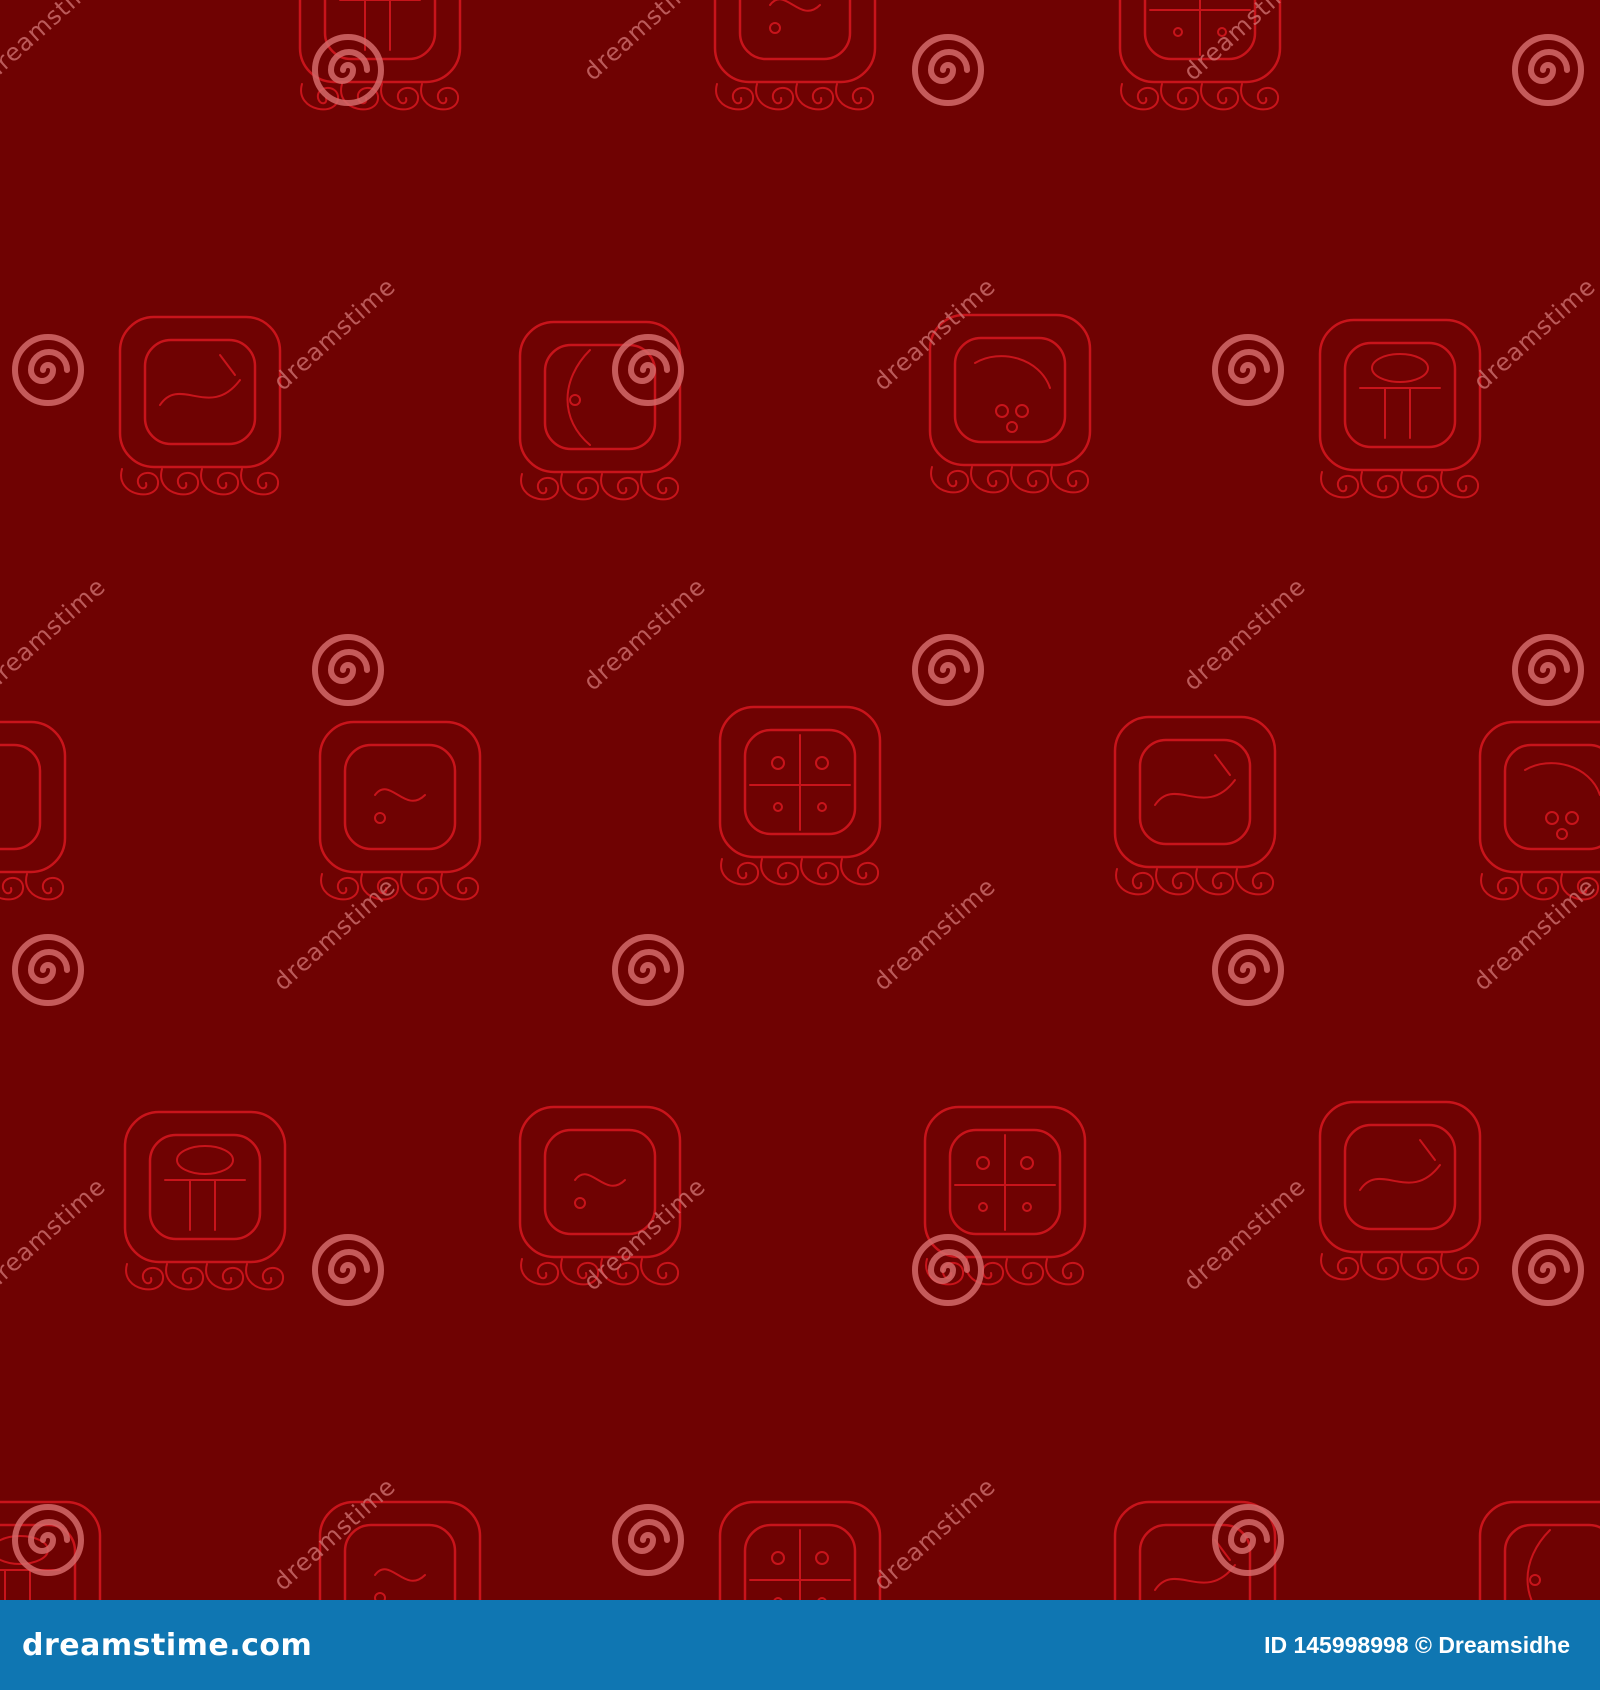 Image resolution: width=1600 pixels, height=1690 pixels. Describe the element at coordinates (1417, 1644) in the screenshot. I see `footer-credit: ID 145998998 © Dreamsidhe` at that location.